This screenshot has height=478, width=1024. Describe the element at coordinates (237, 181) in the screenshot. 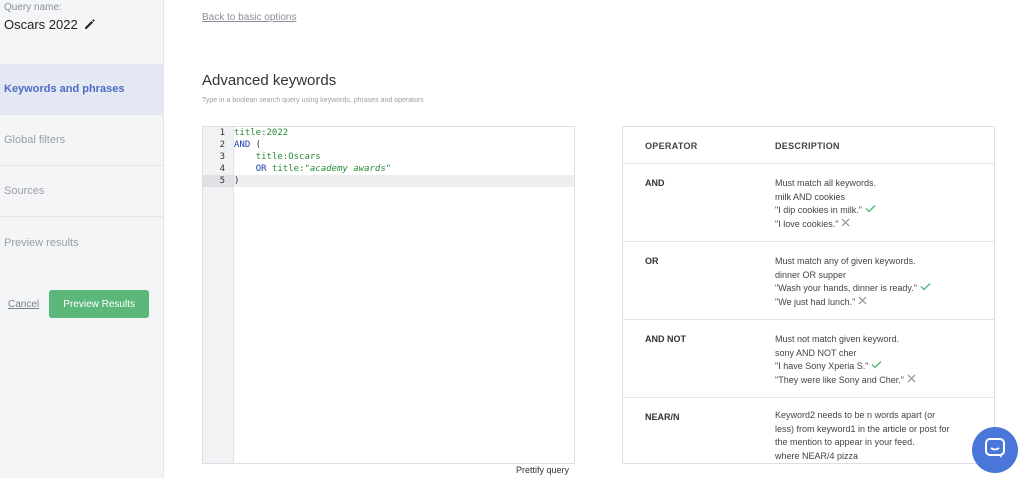

I see `code-token-paren: )` at that location.